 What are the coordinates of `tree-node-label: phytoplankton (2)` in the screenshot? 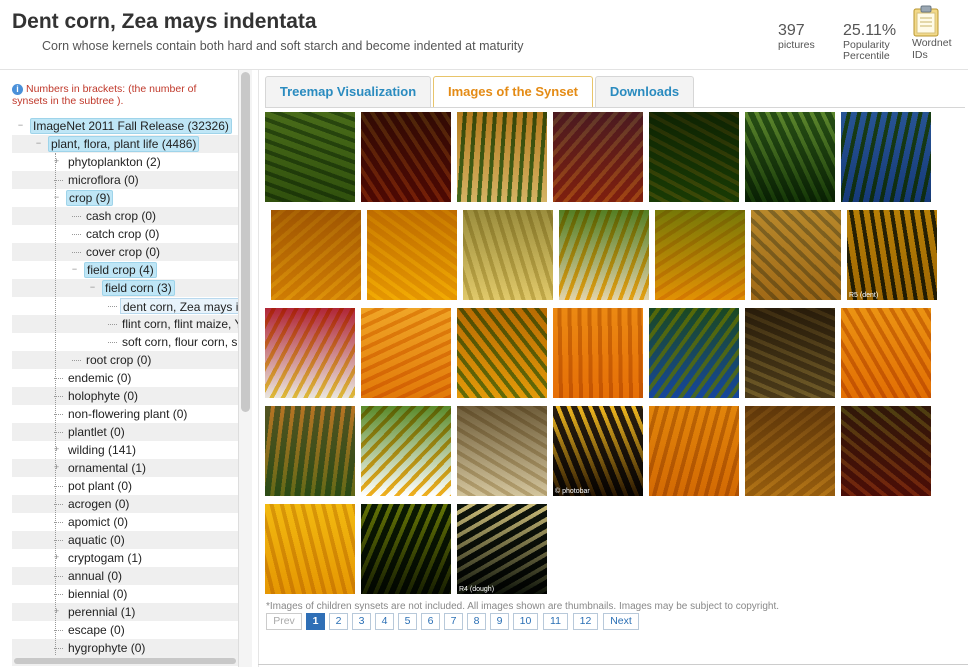 It's located at (114, 162).